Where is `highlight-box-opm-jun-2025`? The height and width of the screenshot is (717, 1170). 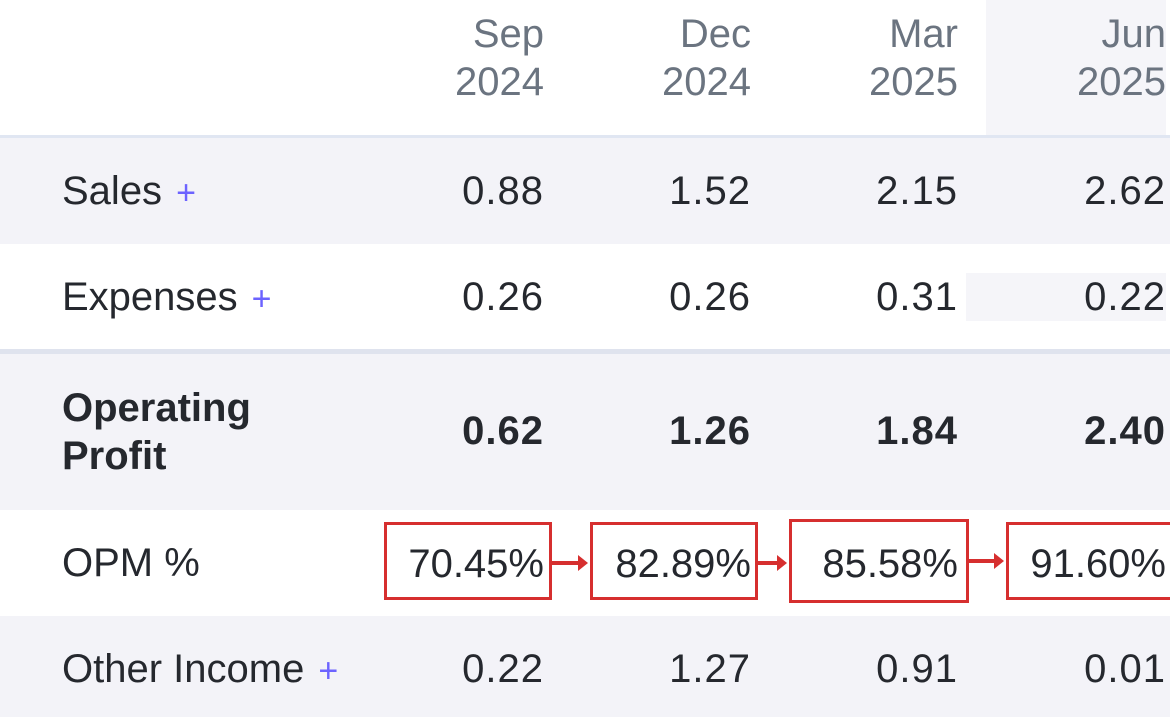
highlight-box-opm-jun-2025 is located at coordinates (1088, 561).